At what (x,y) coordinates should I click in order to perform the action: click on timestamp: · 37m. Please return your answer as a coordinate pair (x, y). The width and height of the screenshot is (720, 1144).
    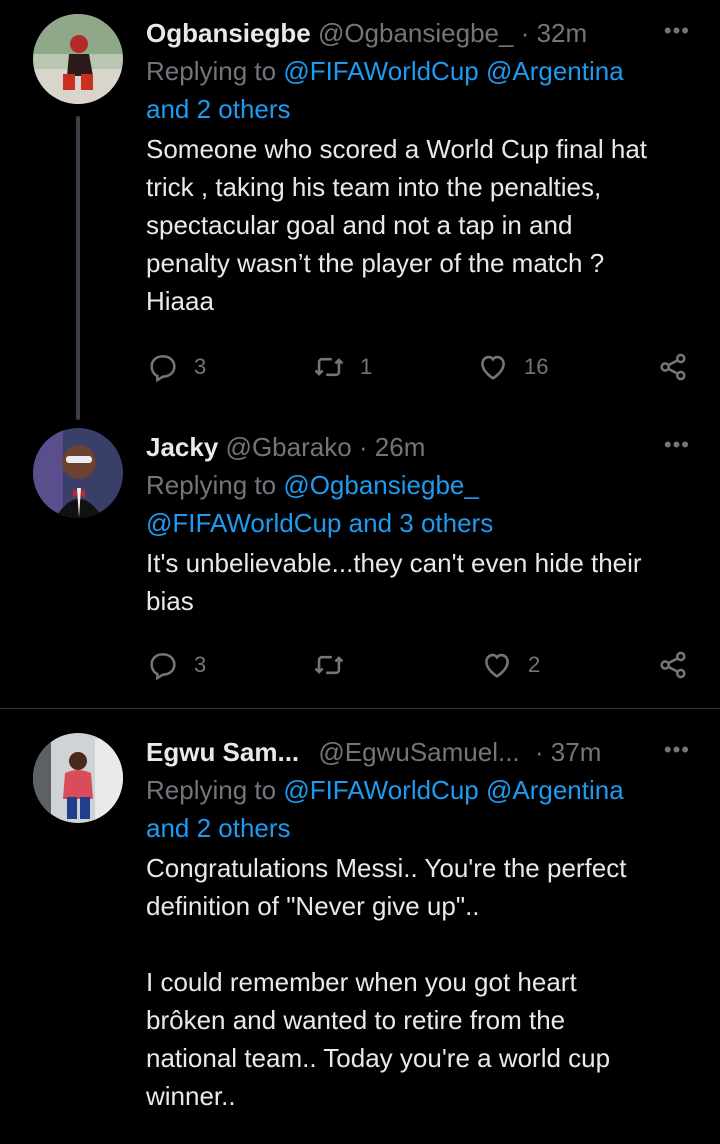
    Looking at the image, I should click on (568, 752).